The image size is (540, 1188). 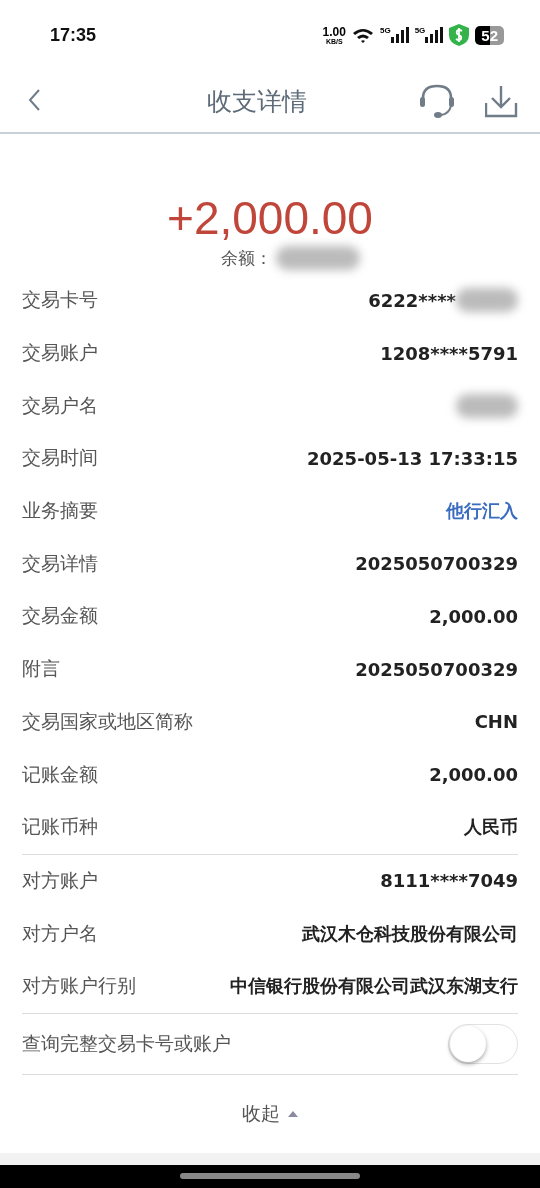 What do you see at coordinates (412, 300) in the screenshot?
I see `field-value: 6222****` at bounding box center [412, 300].